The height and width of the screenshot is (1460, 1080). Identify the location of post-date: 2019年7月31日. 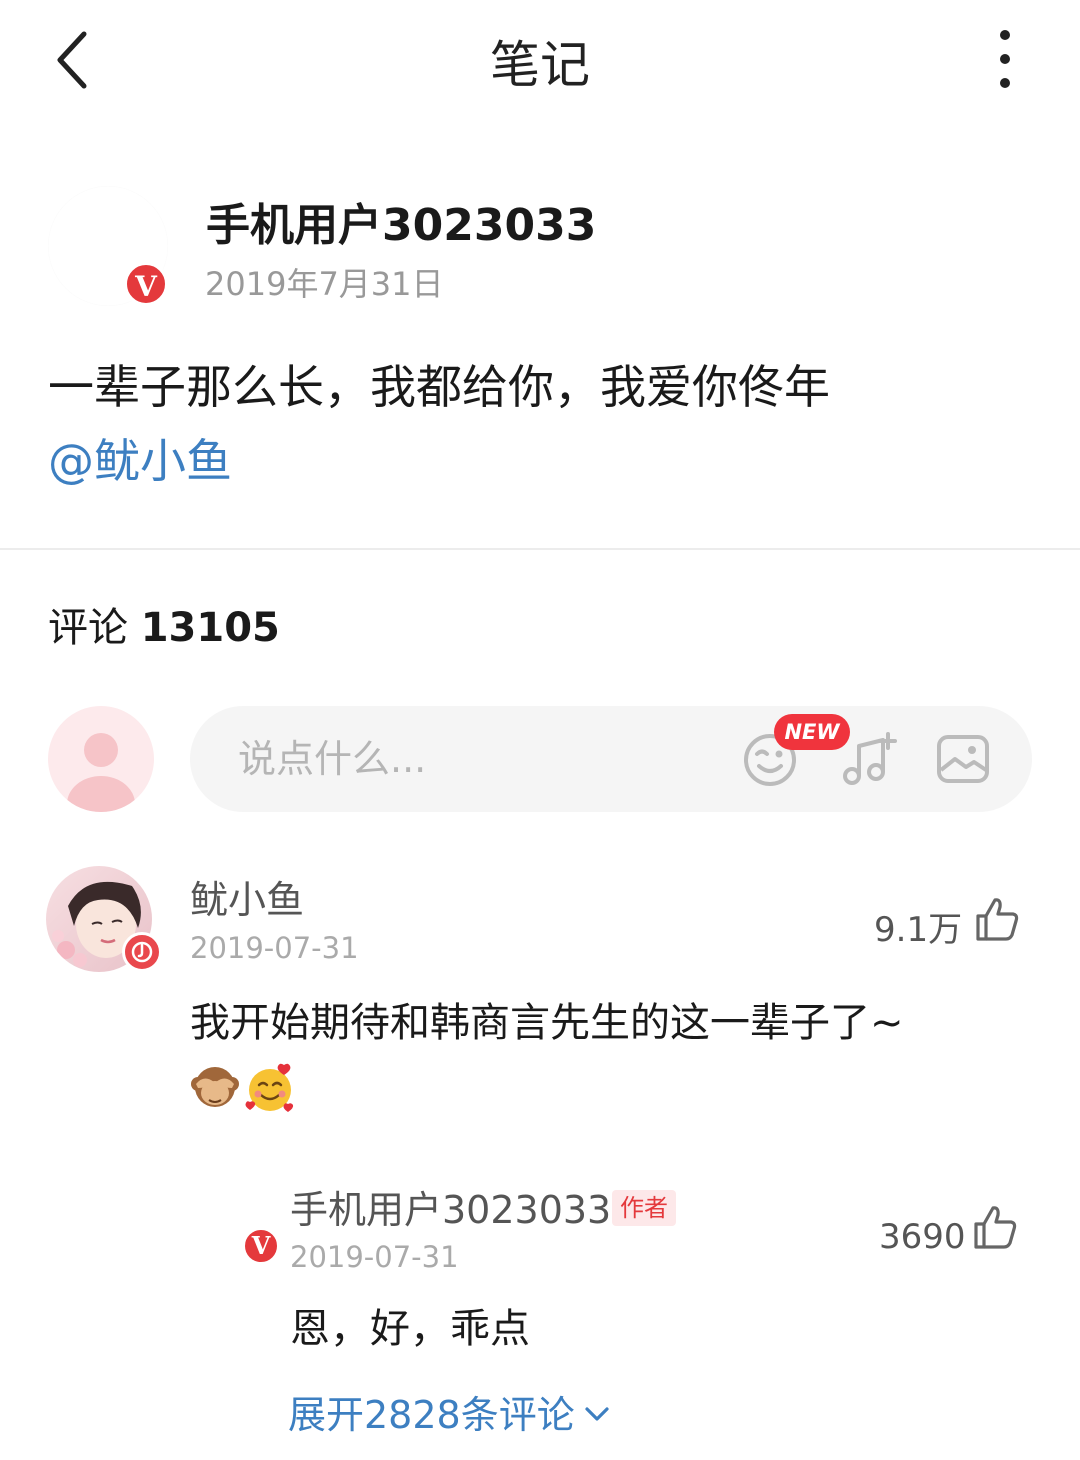
(324, 284).